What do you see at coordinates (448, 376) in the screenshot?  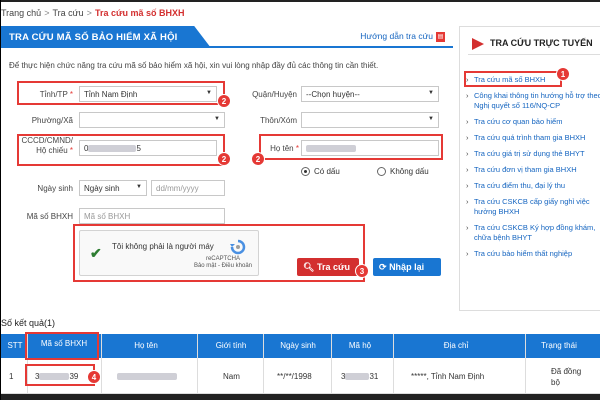 I see `cell-address: *****, Tỉnh Nam Định` at bounding box center [448, 376].